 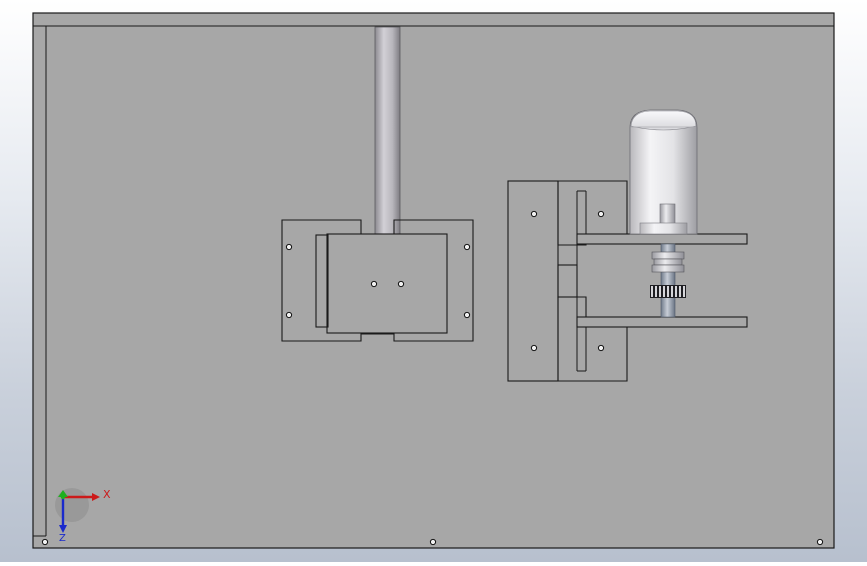 What do you see at coordinates (63, 497) in the screenshot?
I see `triad-origin` at bounding box center [63, 497].